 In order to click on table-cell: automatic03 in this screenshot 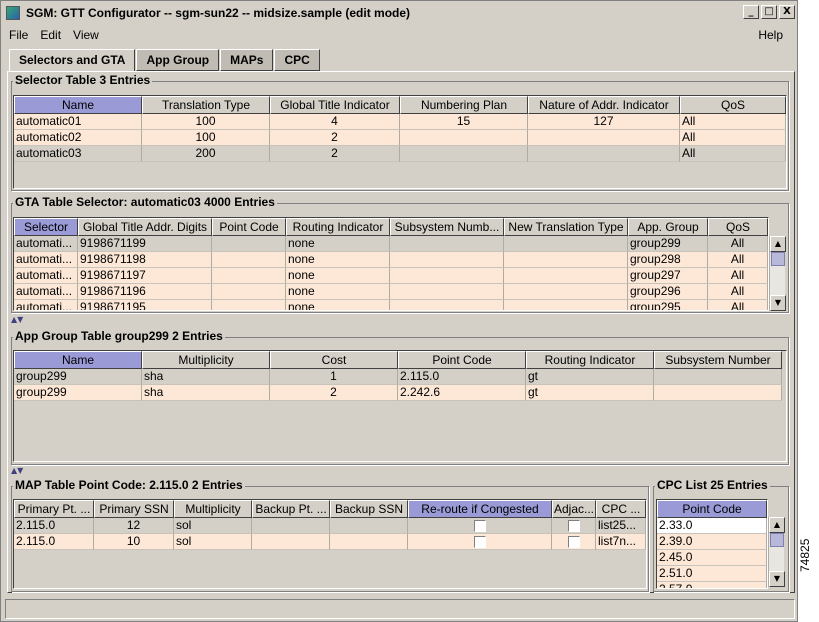, I will do `click(78, 154)`.